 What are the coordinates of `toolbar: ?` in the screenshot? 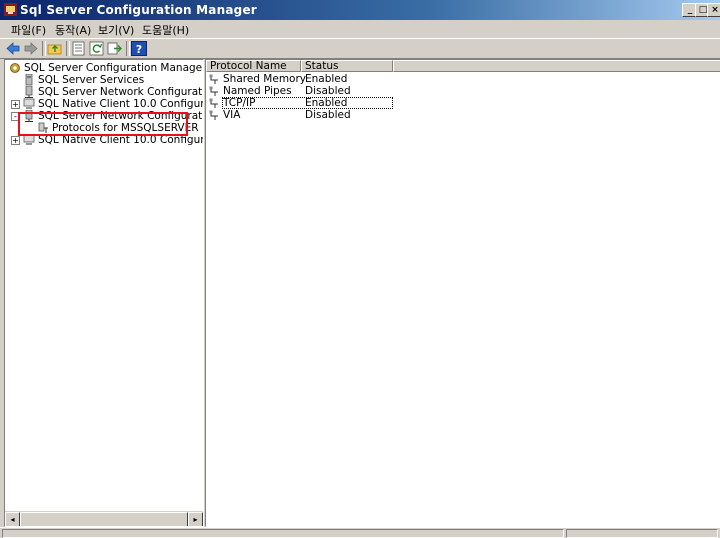 It's located at (360, 48).